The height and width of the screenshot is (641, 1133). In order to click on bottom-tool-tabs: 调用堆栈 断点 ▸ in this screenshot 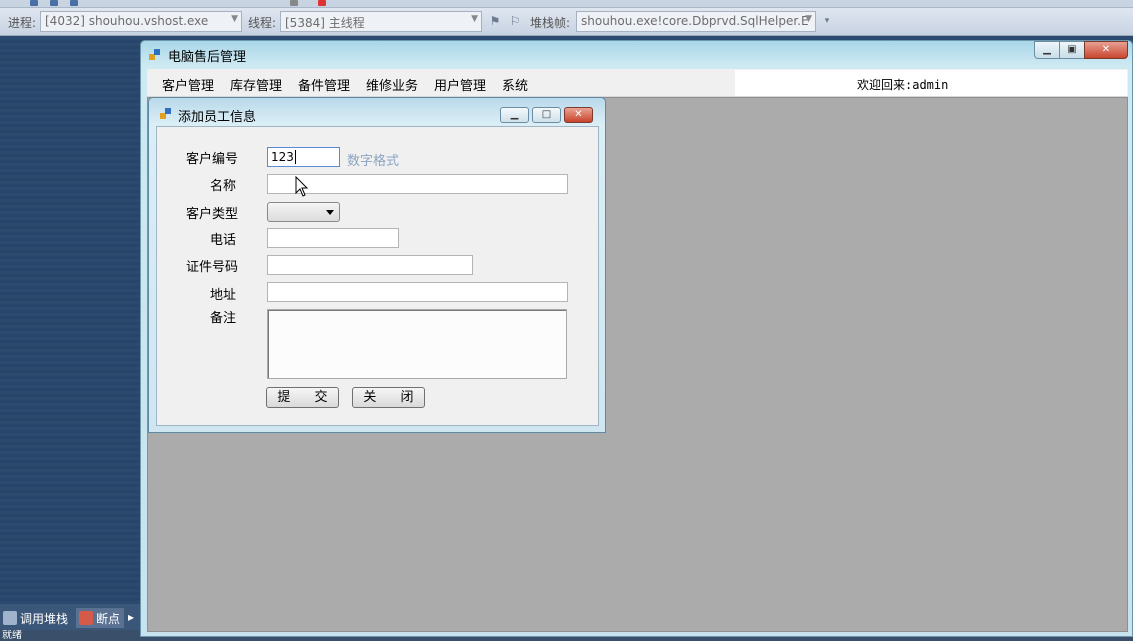, I will do `click(70, 617)`.